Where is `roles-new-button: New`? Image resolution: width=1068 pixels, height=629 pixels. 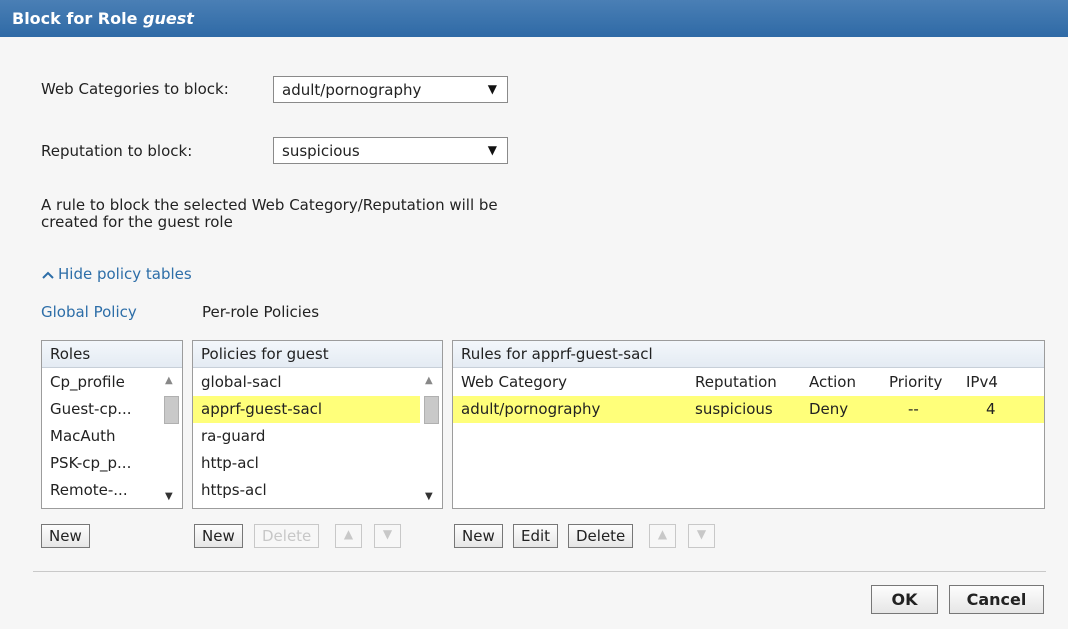 roles-new-button: New is located at coordinates (65, 536).